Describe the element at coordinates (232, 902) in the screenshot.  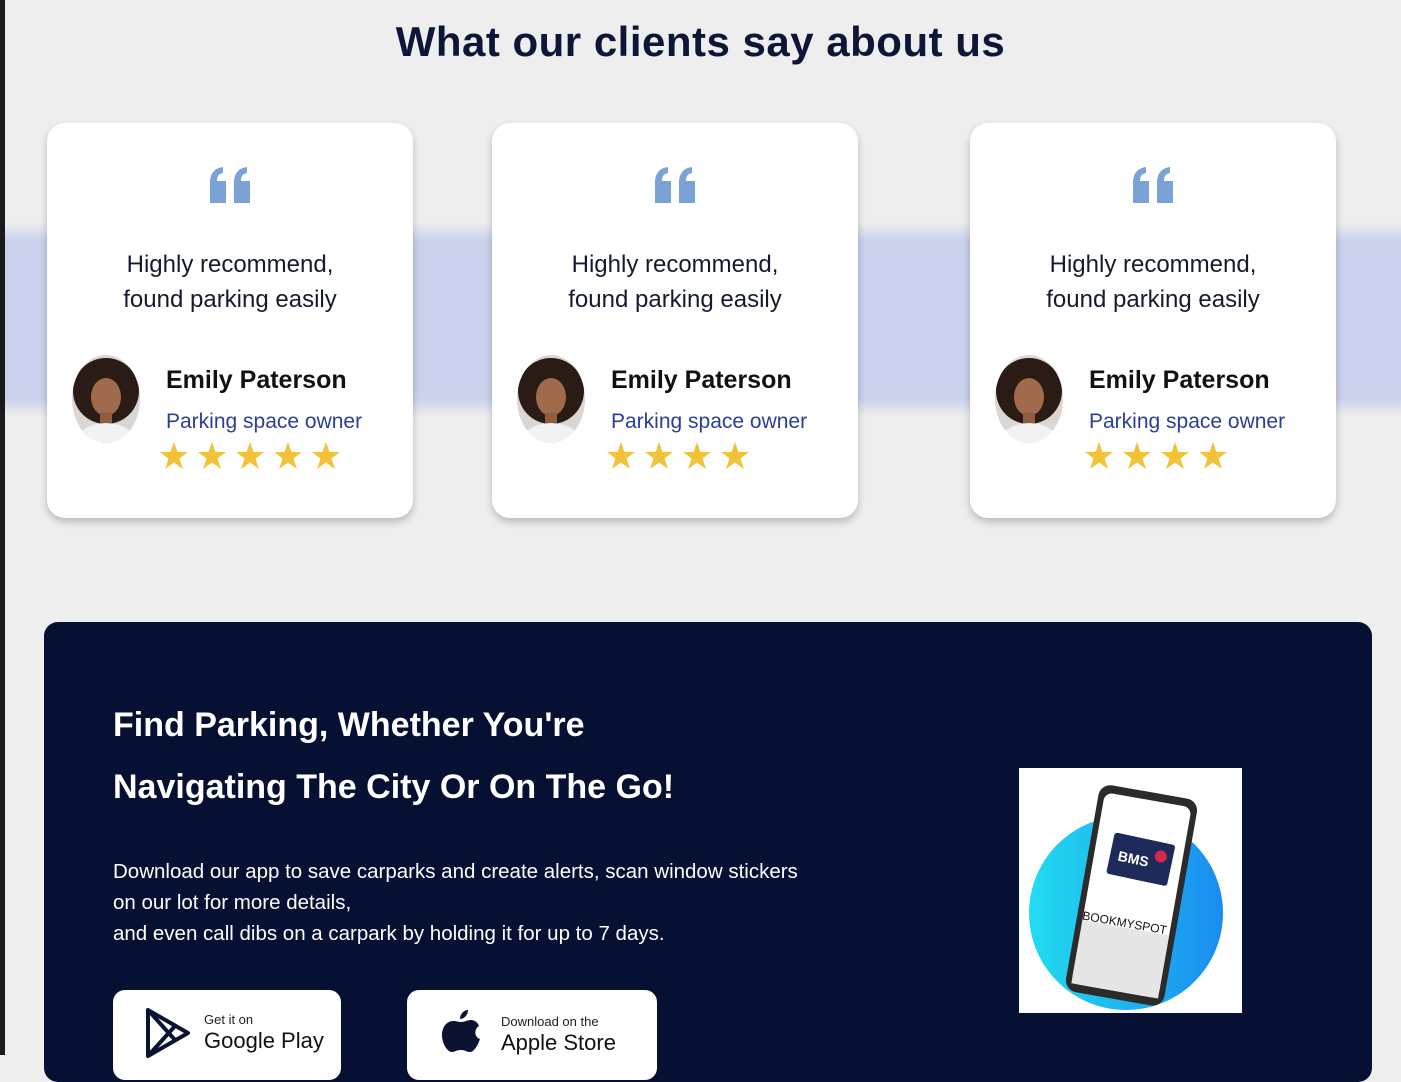
I see `cta-description-line: on our lot for more details,` at that location.